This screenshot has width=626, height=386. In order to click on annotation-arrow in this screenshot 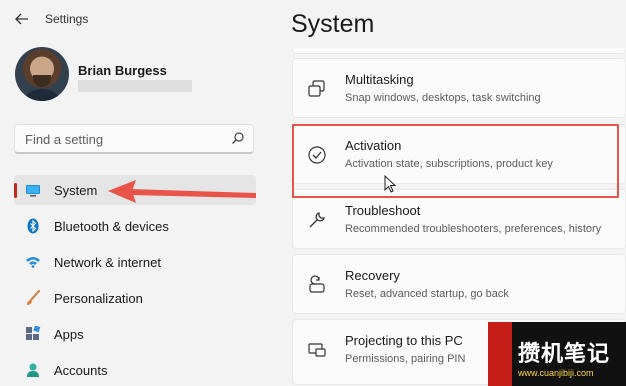, I will do `click(182, 191)`.